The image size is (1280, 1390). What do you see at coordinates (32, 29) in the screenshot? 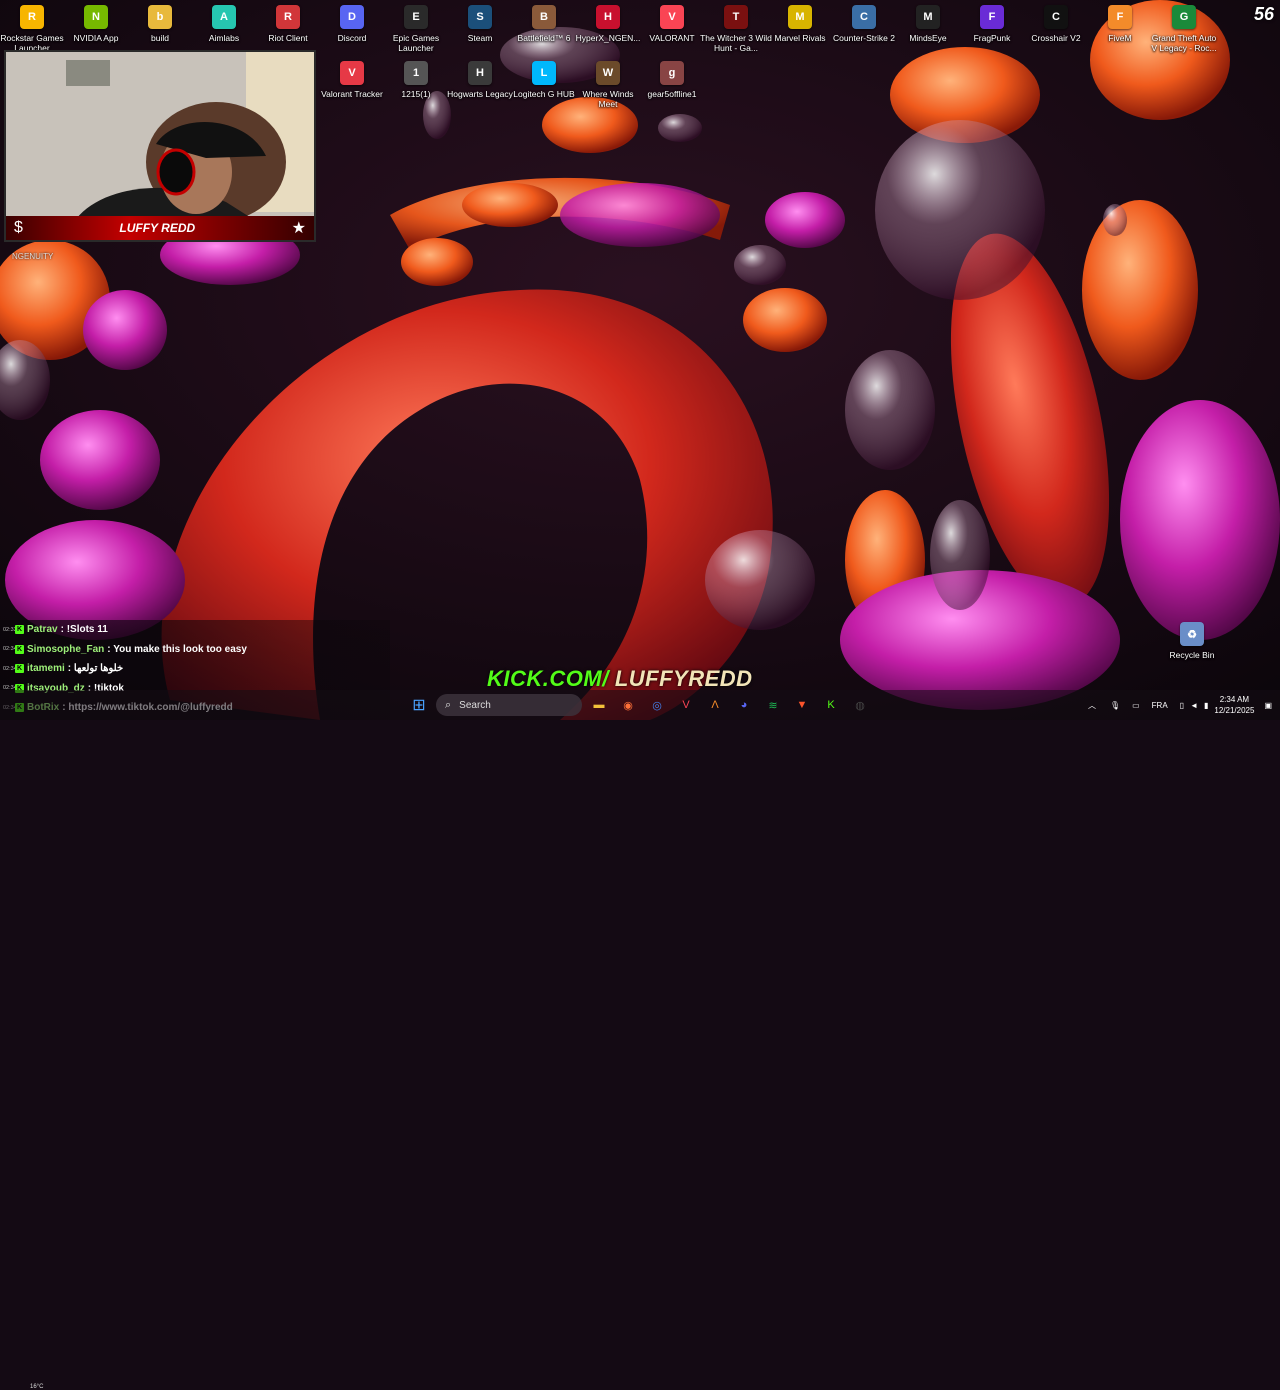
I see `desktop-shortcut: R Rockstar Games Launcher` at bounding box center [32, 29].